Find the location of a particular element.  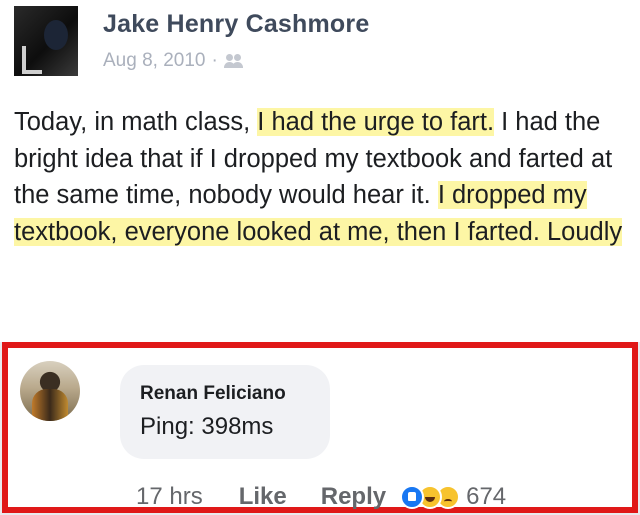

reply-button: Reply is located at coordinates (353, 497).